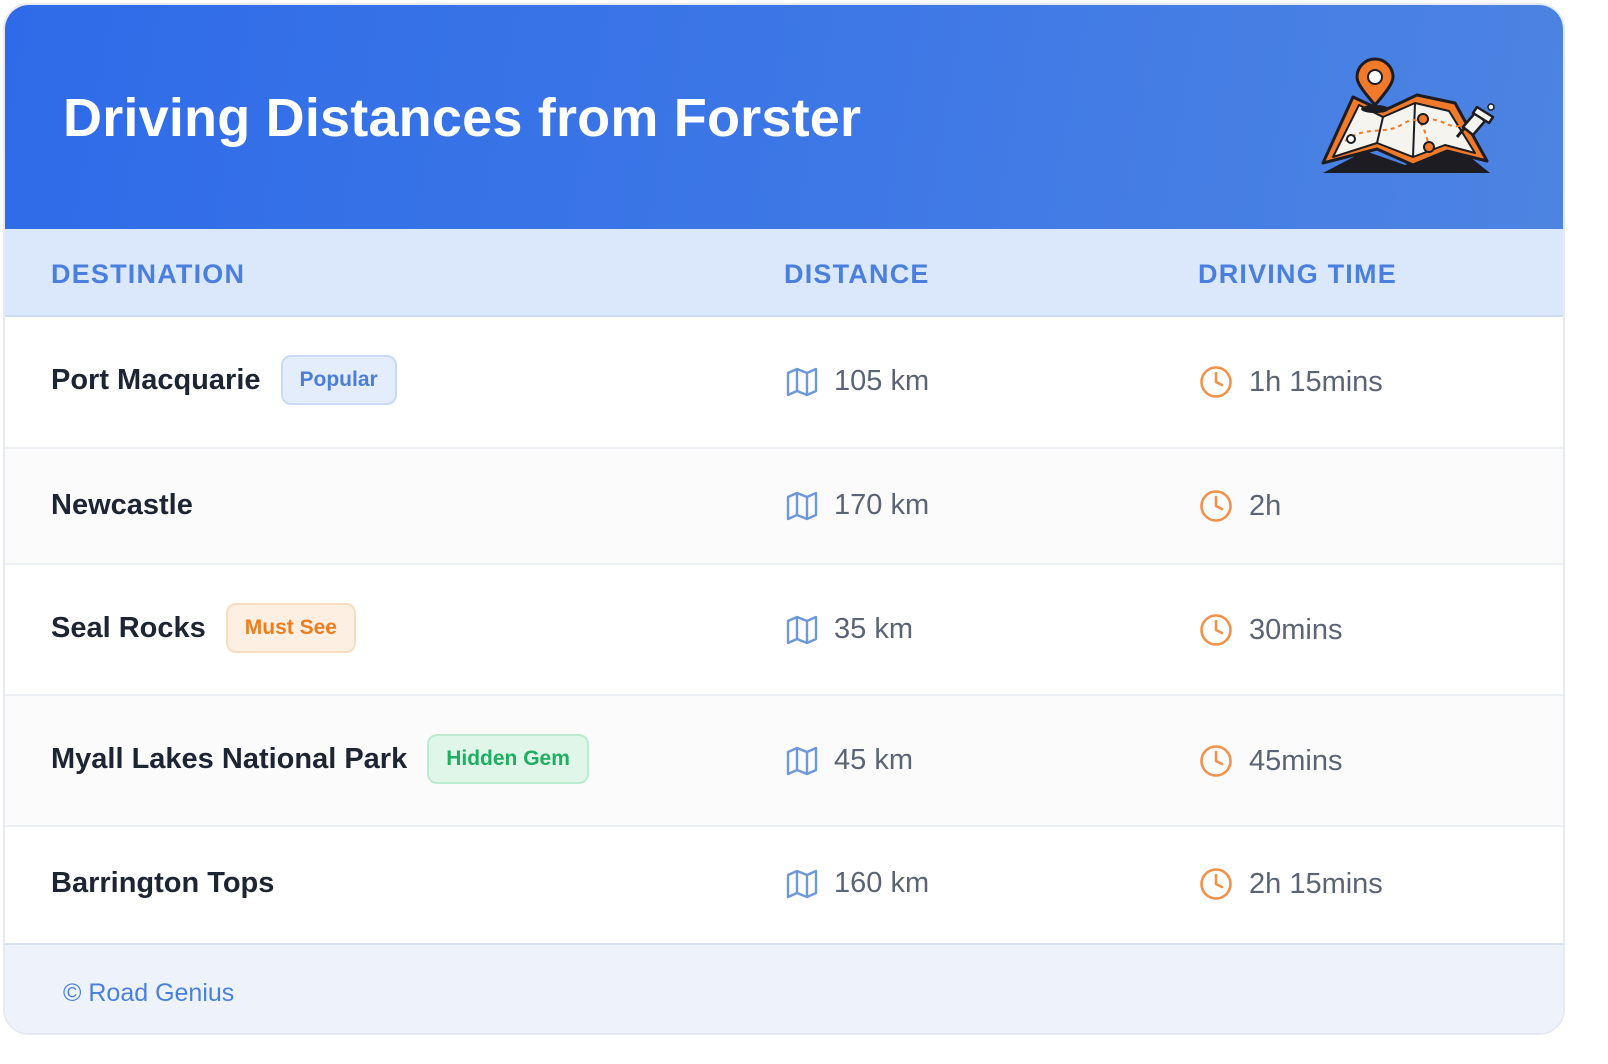 The width and height of the screenshot is (1608, 1064). I want to click on distance-value: 170 km, so click(882, 505).